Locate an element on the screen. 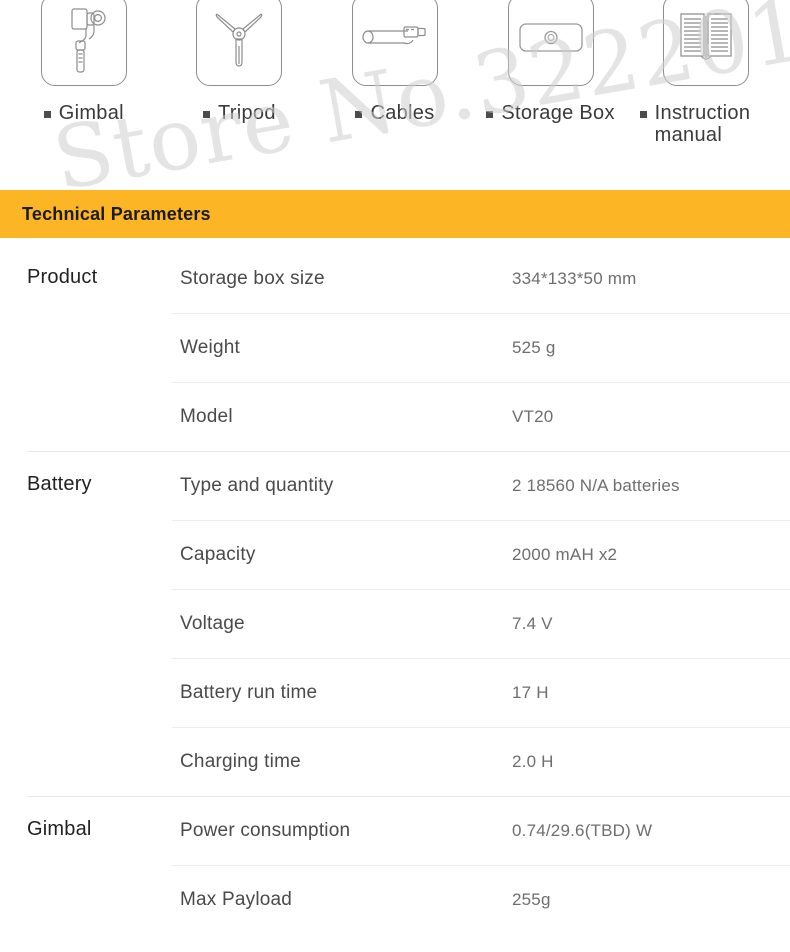  spec-row-value: 2000 mAH x2 is located at coordinates (565, 554).